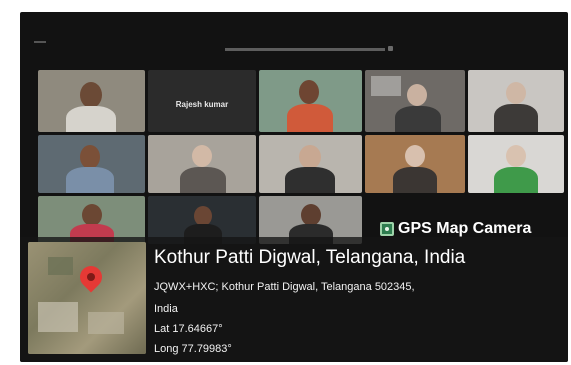 The image size is (571, 365). Describe the element at coordinates (202, 104) in the screenshot. I see `participant-name: Rajesh kumar` at that location.